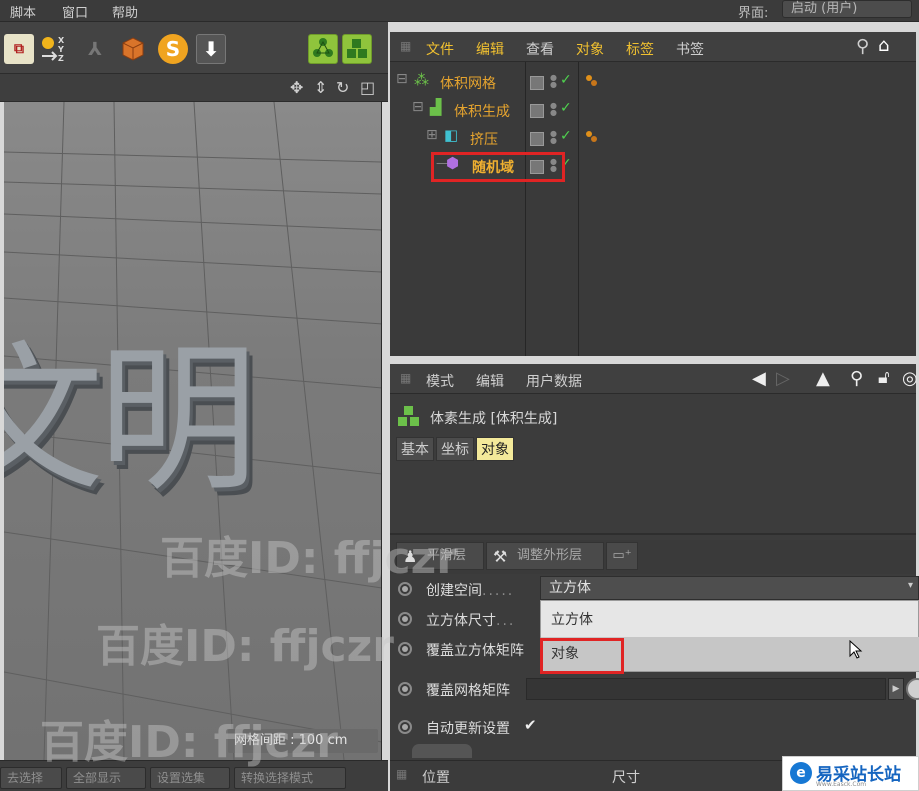 The image size is (919, 791). What do you see at coordinates (296, 87) in the screenshot?
I see `move-view-icon: ✥` at bounding box center [296, 87].